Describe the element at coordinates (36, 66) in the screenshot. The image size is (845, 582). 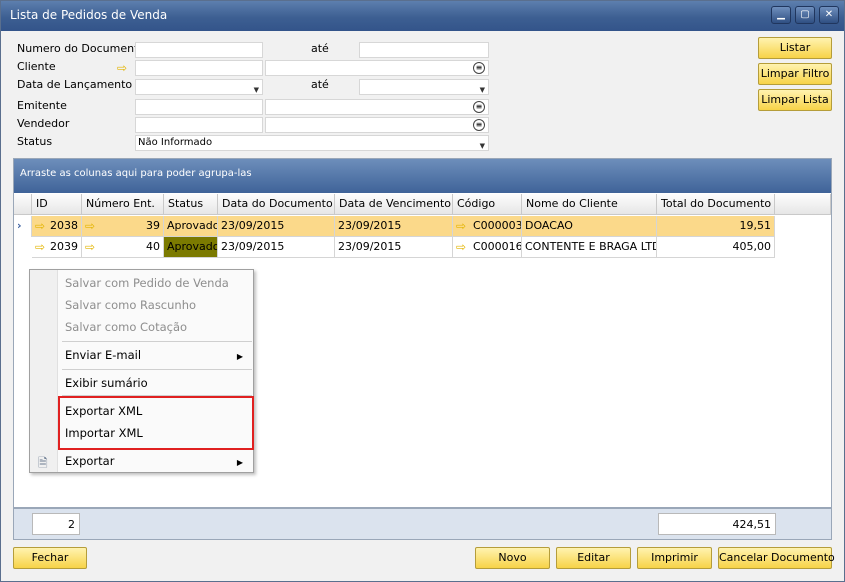
I see `cliente-label: Cliente` at that location.